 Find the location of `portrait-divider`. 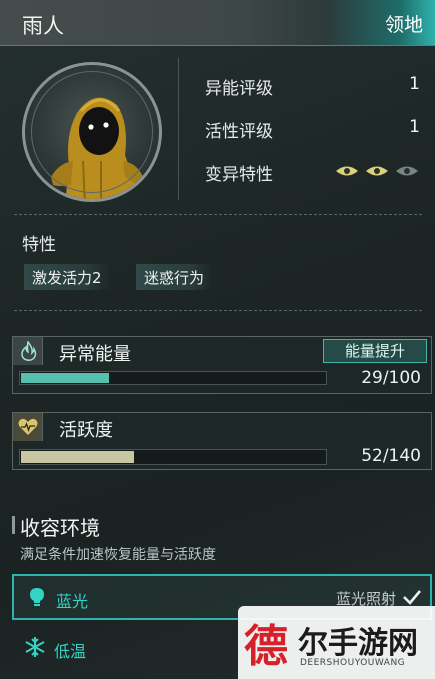

portrait-divider is located at coordinates (178, 129).